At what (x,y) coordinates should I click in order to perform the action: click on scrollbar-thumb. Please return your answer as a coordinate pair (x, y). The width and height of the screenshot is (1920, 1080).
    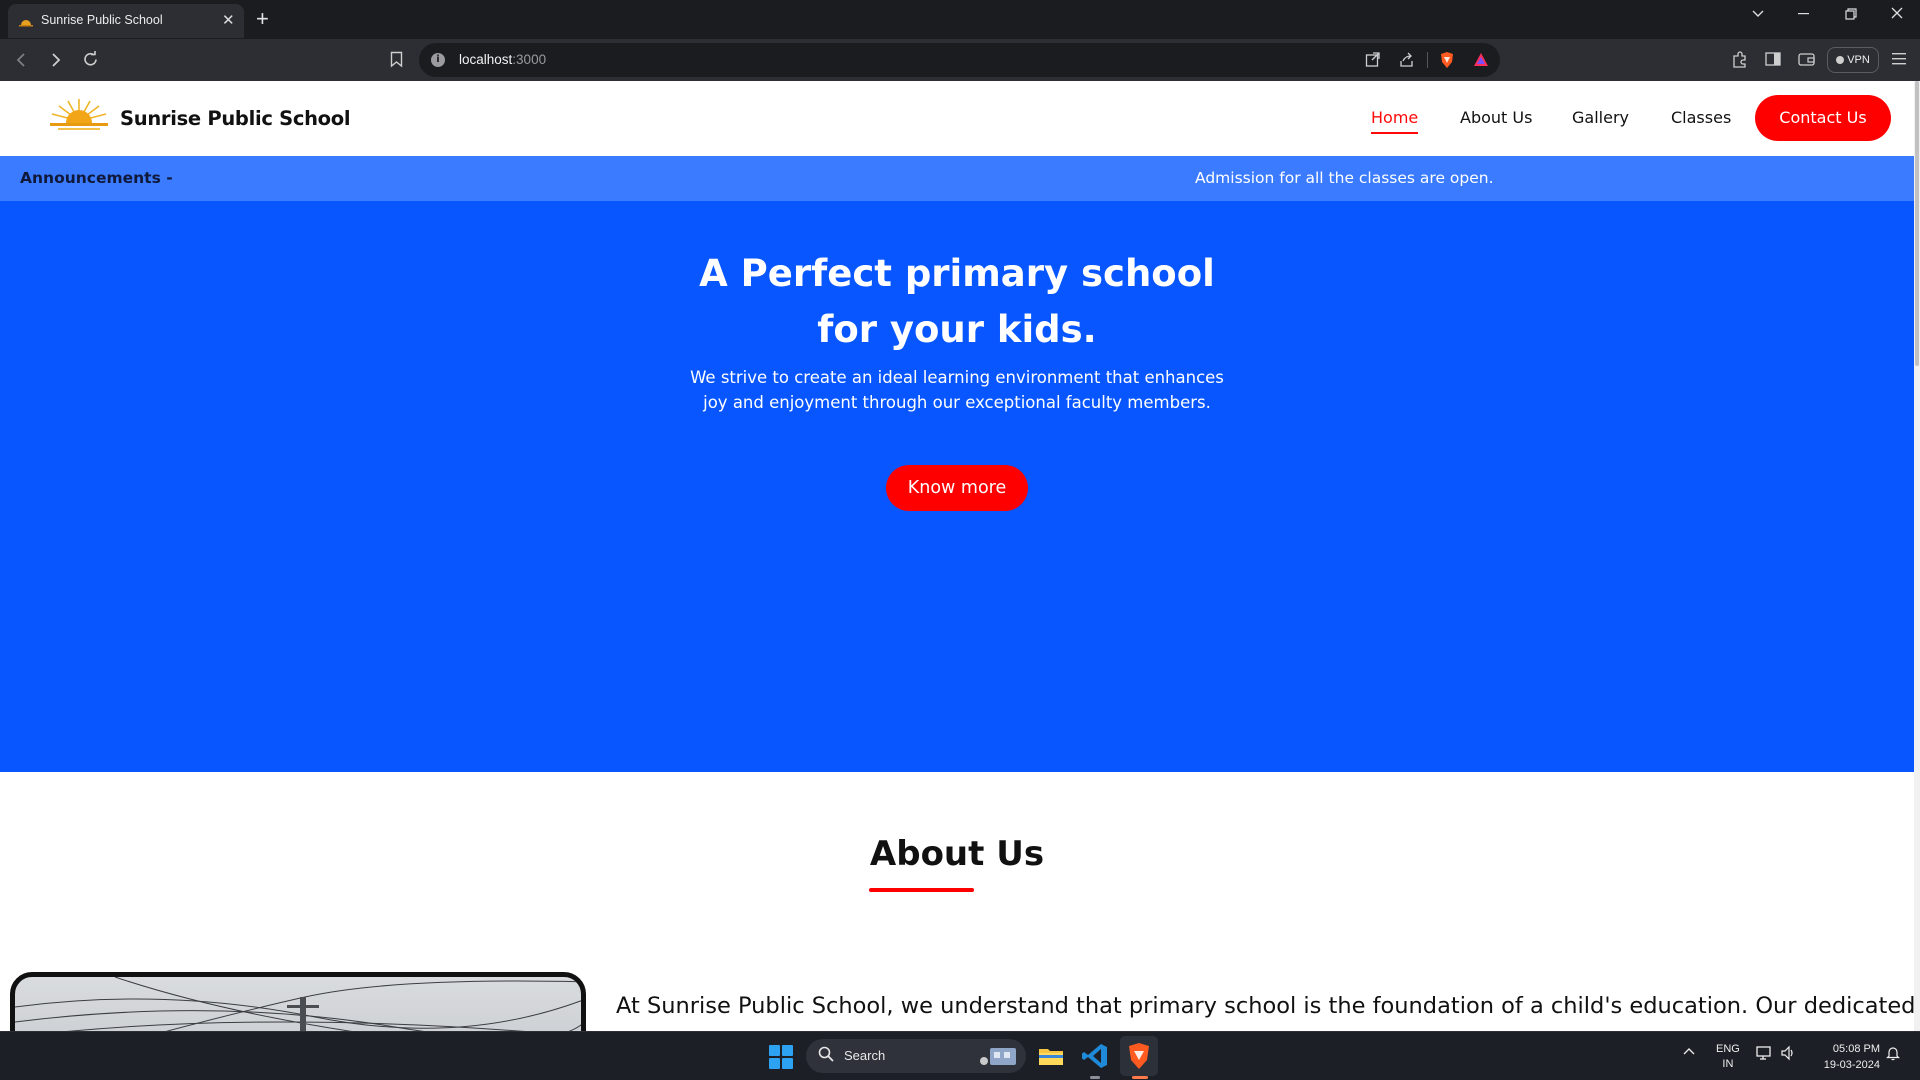
    Looking at the image, I should click on (1917, 223).